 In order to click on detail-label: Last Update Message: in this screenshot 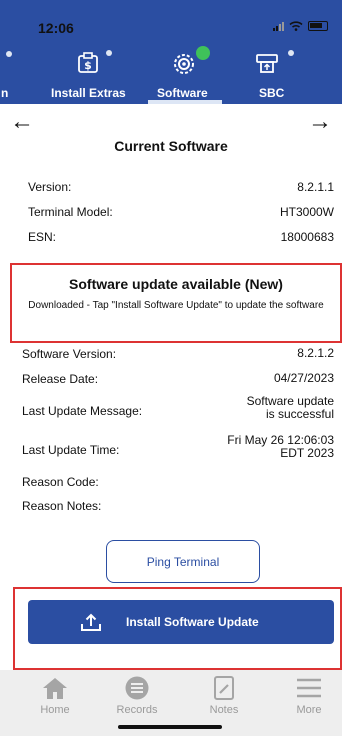, I will do `click(82, 411)`.